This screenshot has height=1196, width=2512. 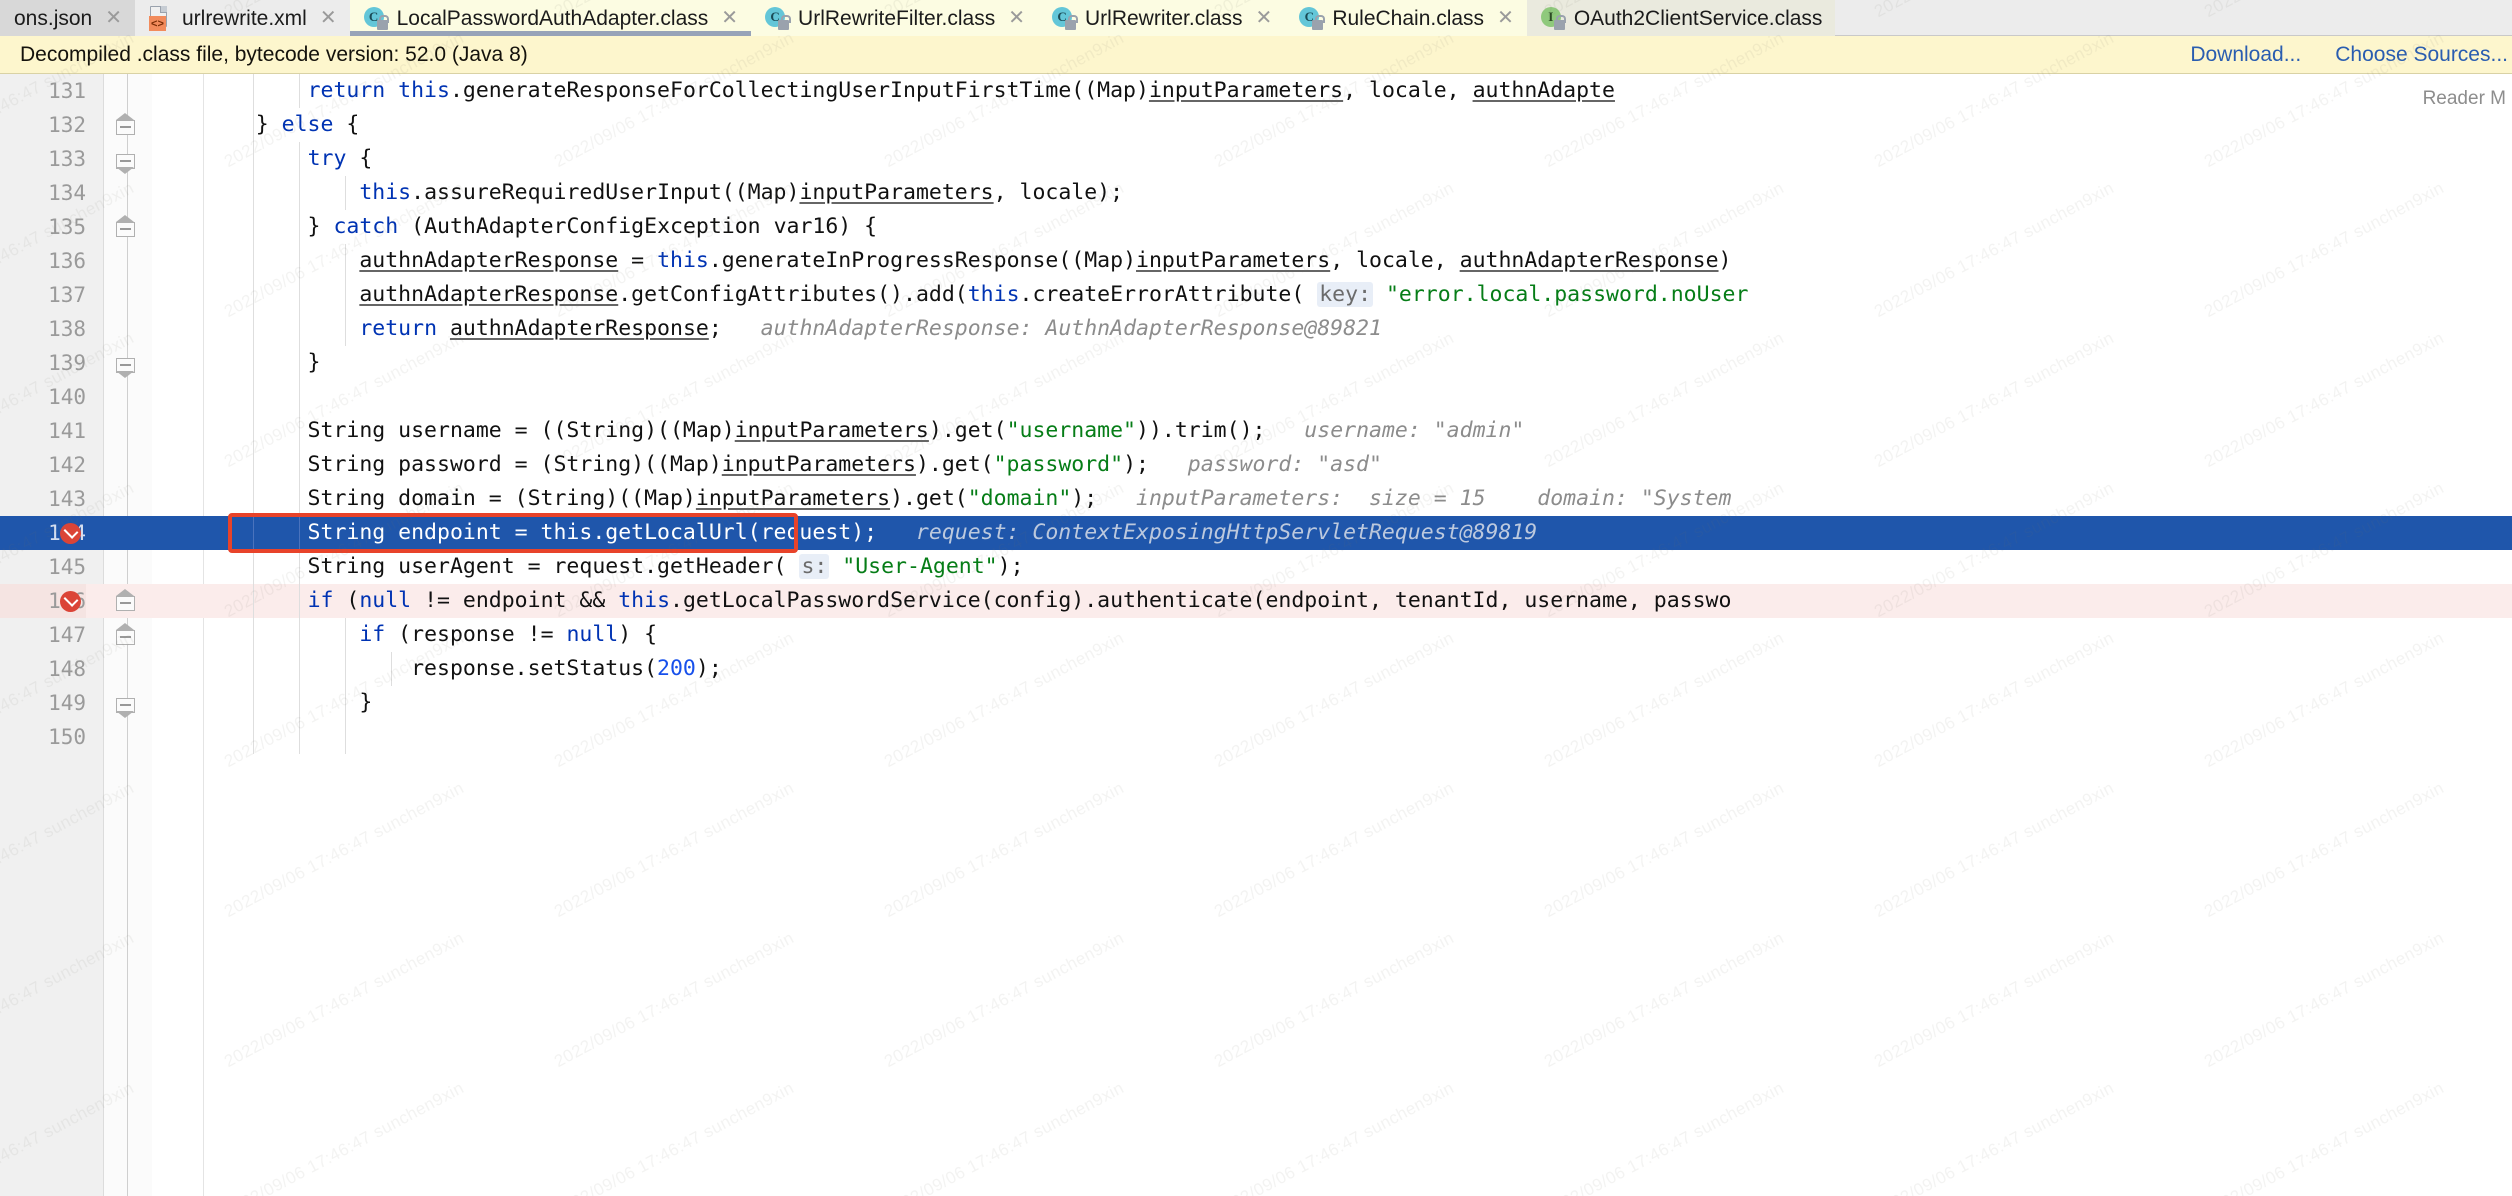 What do you see at coordinates (67, 159) in the screenshot?
I see `line-number: 133` at bounding box center [67, 159].